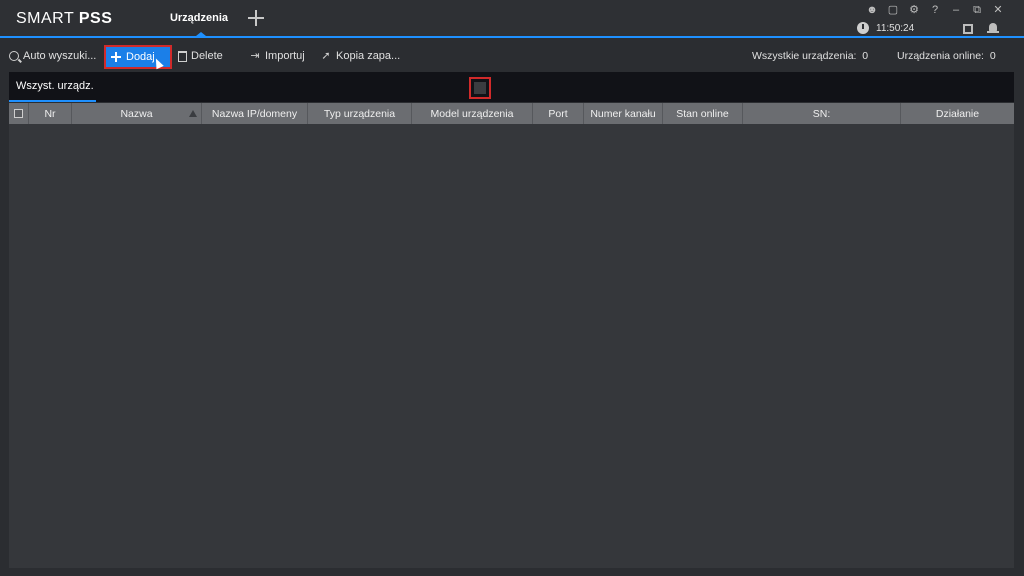 The height and width of the screenshot is (576, 1024). I want to click on user-icon: ☻, so click(872, 10).